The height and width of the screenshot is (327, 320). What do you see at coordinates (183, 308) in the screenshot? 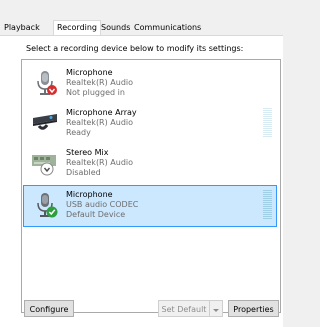
I see `set-default-button: Set Default` at bounding box center [183, 308].